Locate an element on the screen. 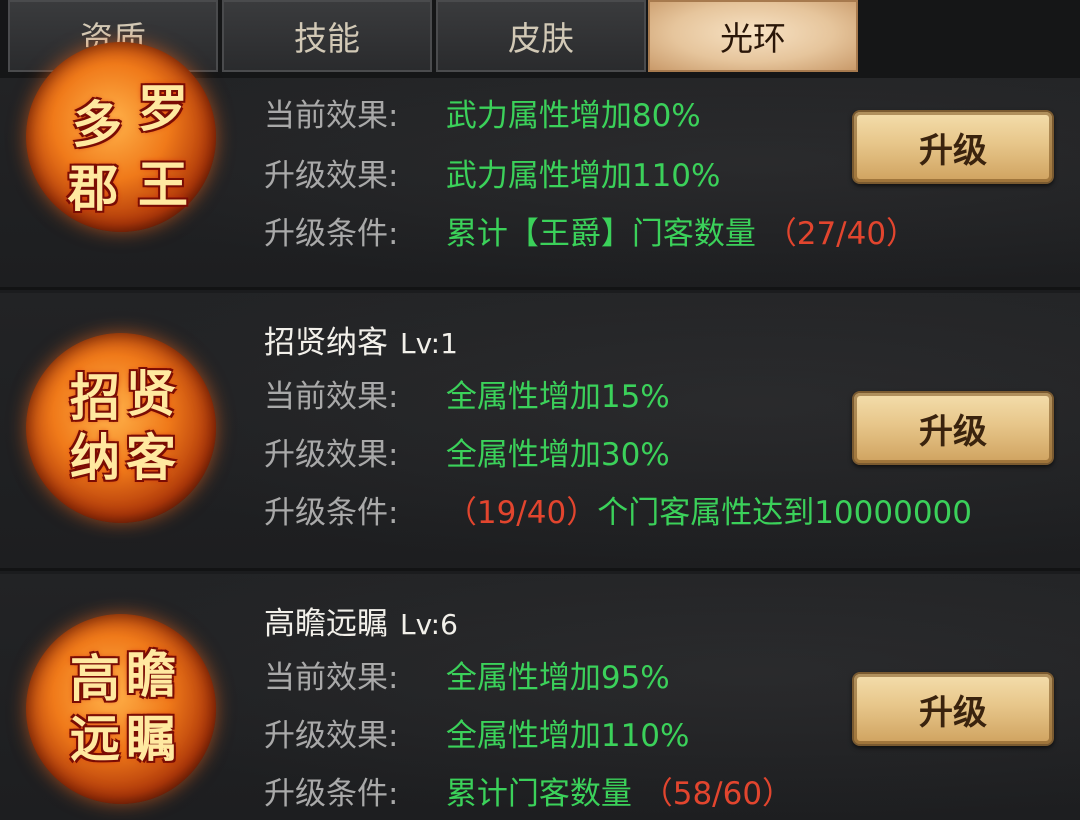 The image size is (1080, 820). next-effect-value: 武力属性增加110% is located at coordinates (583, 176).